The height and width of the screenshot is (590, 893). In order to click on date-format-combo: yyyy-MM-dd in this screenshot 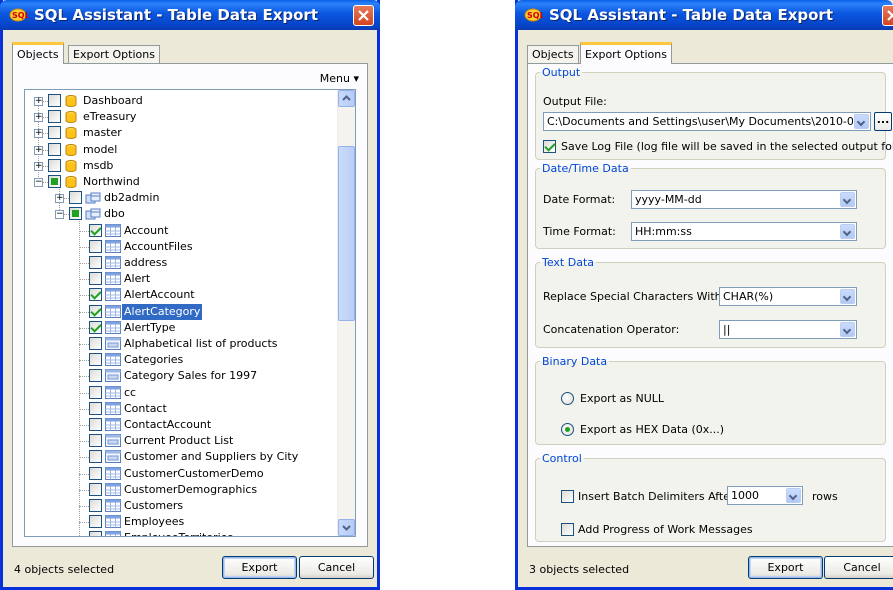, I will do `click(744, 199)`.